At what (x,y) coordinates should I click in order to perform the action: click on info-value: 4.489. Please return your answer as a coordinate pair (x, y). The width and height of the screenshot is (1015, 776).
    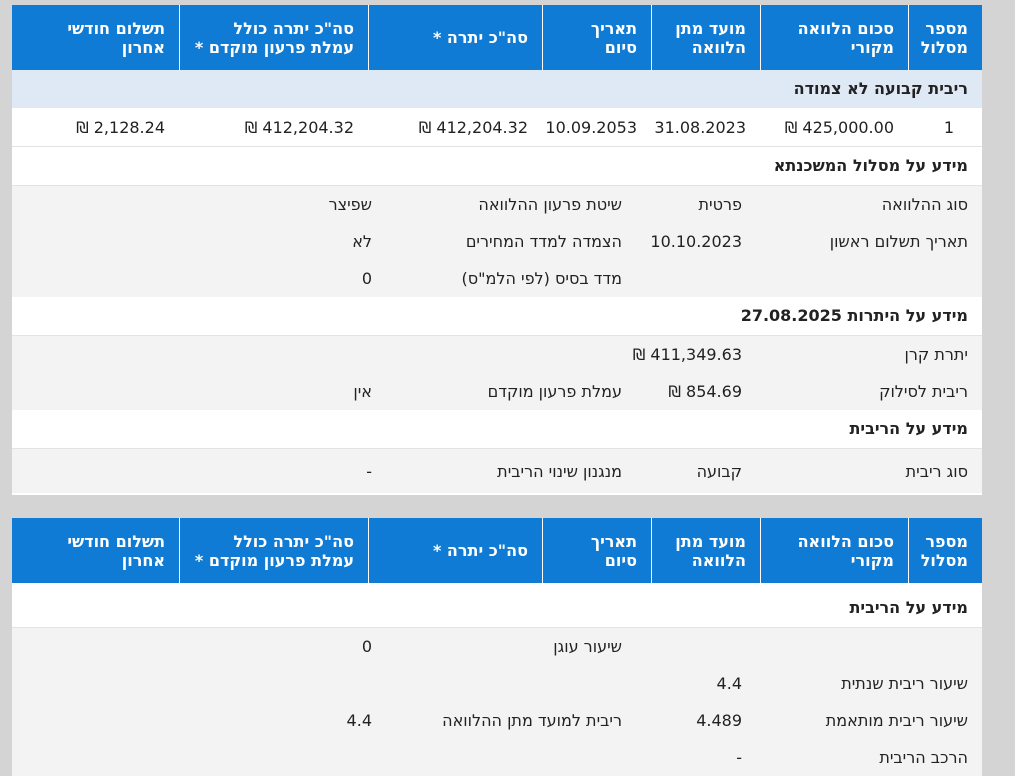
    Looking at the image, I should click on (719, 720).